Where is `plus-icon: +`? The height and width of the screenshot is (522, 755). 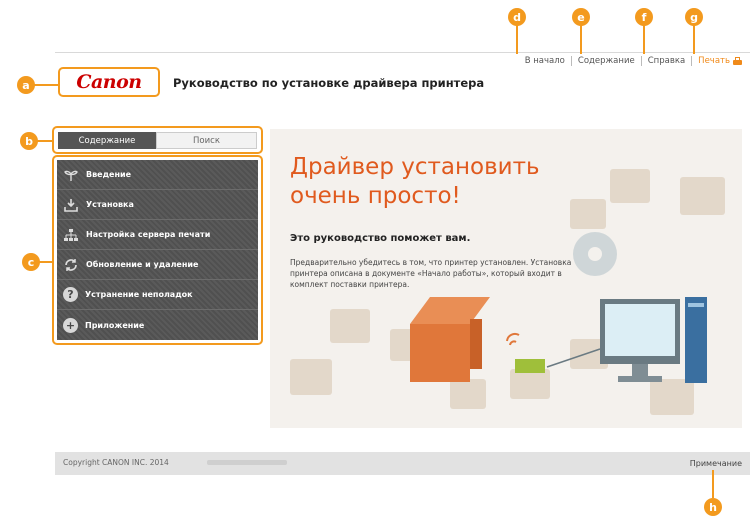 plus-icon: + is located at coordinates (70, 325).